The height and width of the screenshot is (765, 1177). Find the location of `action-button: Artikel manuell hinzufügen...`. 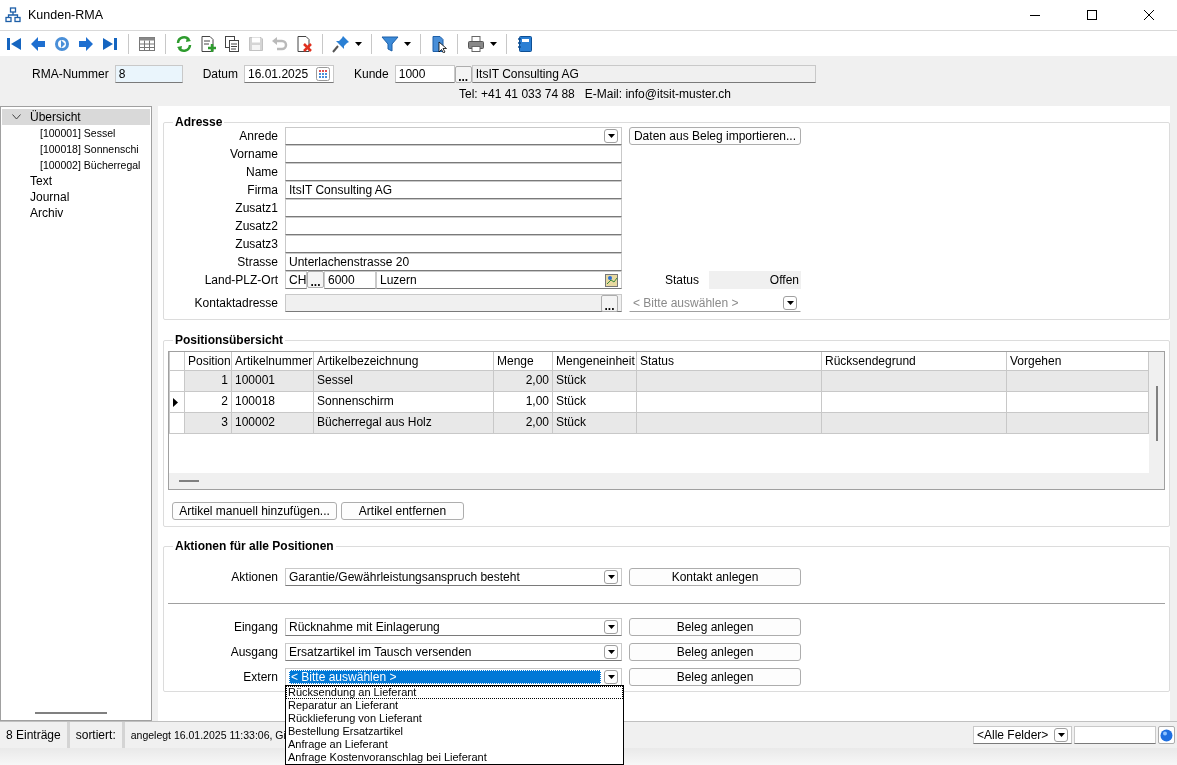

action-button: Artikel manuell hinzufügen... is located at coordinates (254, 511).